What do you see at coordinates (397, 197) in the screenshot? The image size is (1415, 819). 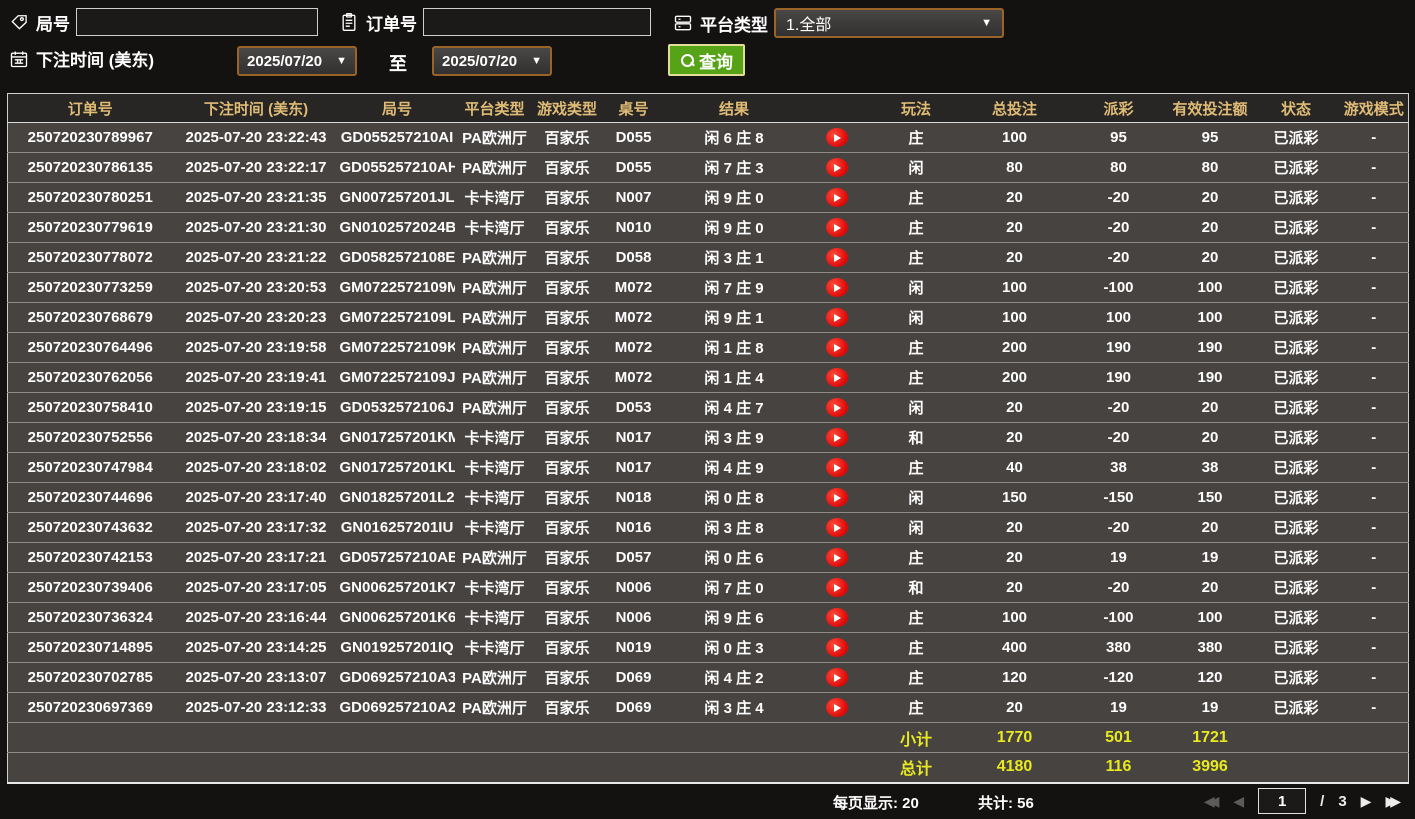 I see `game-no-cell: GN007257201JL` at bounding box center [397, 197].